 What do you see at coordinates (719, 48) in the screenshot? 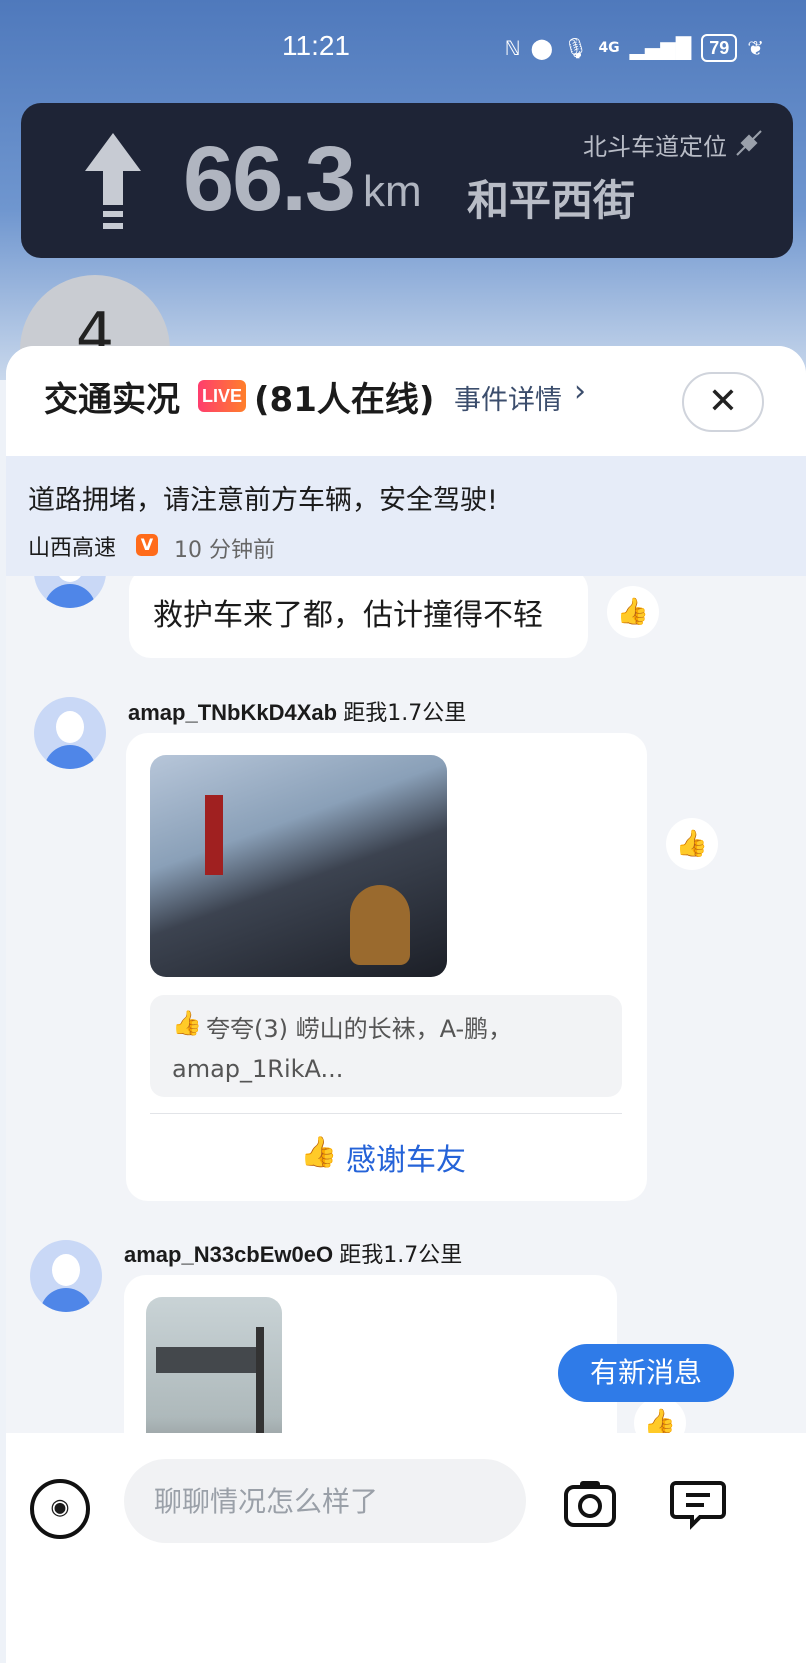
I see `battery-indicator: 79` at bounding box center [719, 48].